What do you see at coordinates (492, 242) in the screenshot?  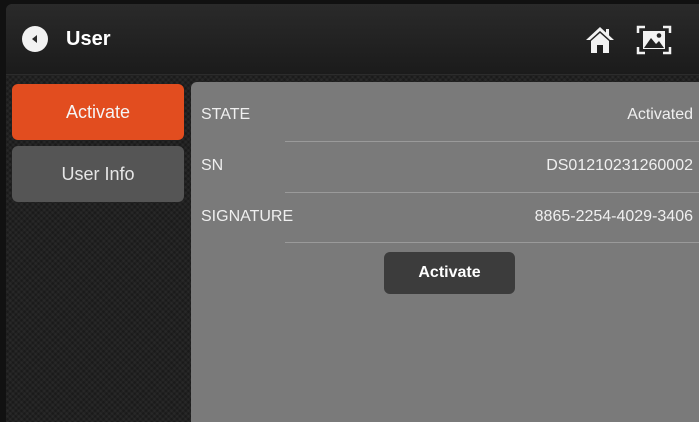 I see `row-divider` at bounding box center [492, 242].